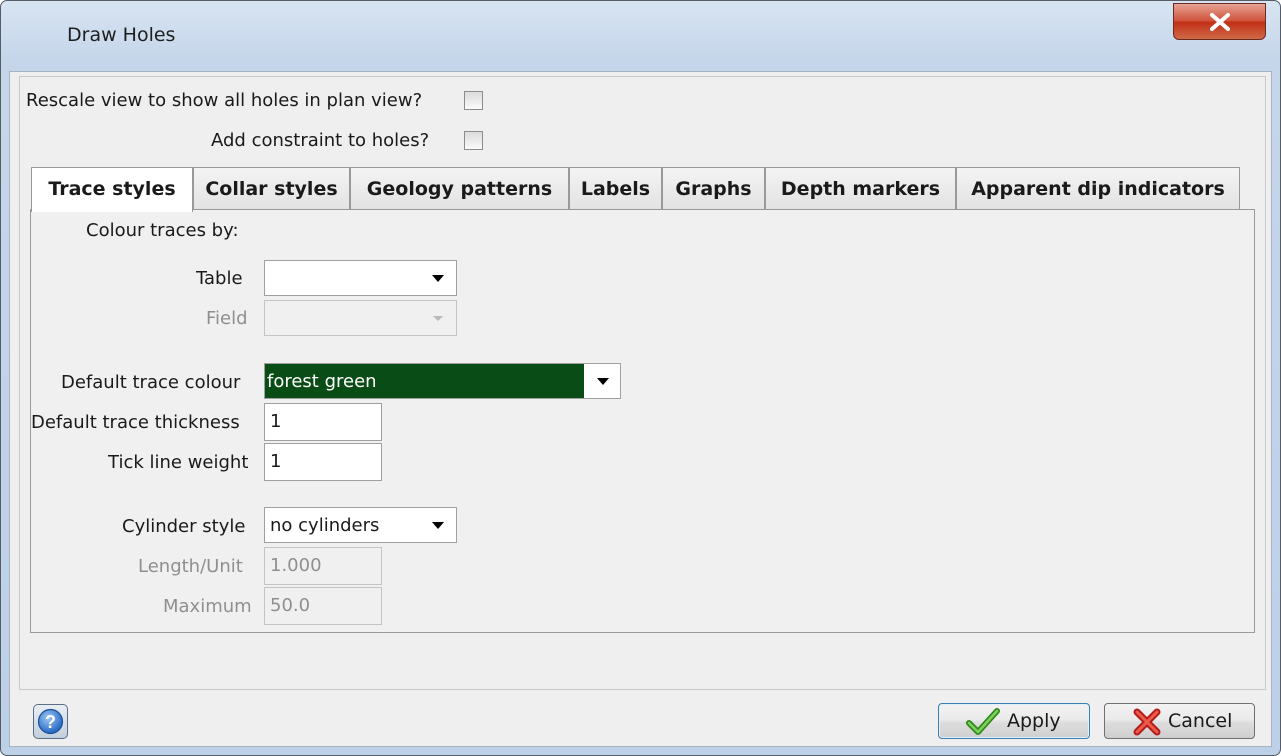 The image size is (1281, 756). What do you see at coordinates (360, 318) in the screenshot?
I see `field-select` at bounding box center [360, 318].